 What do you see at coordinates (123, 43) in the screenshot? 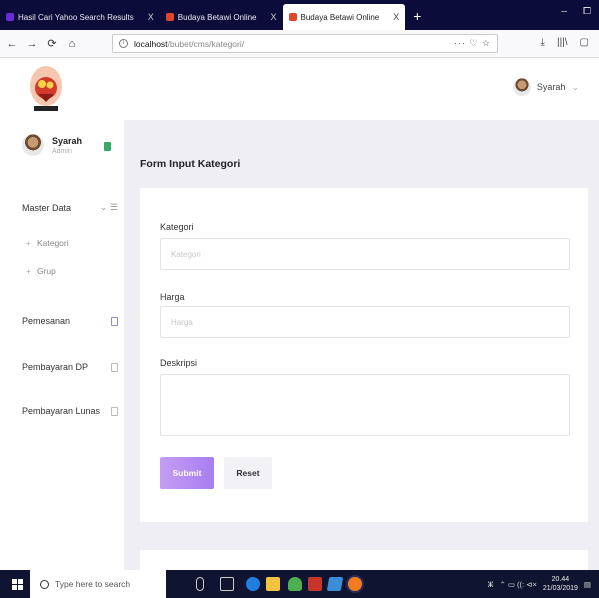
I see `info-icon: i` at bounding box center [123, 43].